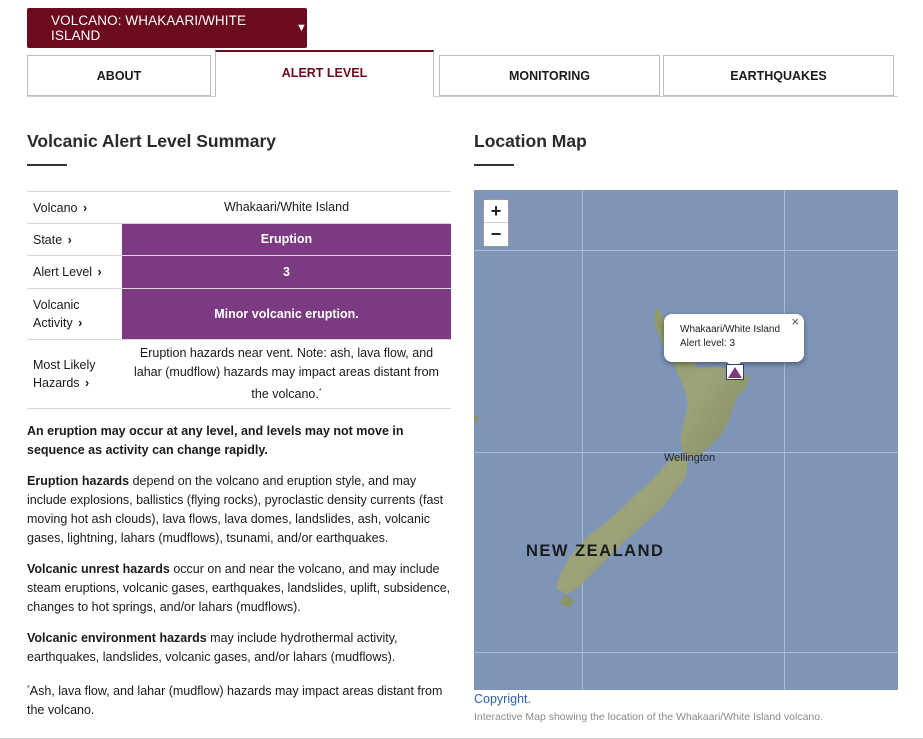 The image size is (923, 739). I want to click on row-label-most-likely-hazards: Most Likely Hazards ›, so click(74, 374).